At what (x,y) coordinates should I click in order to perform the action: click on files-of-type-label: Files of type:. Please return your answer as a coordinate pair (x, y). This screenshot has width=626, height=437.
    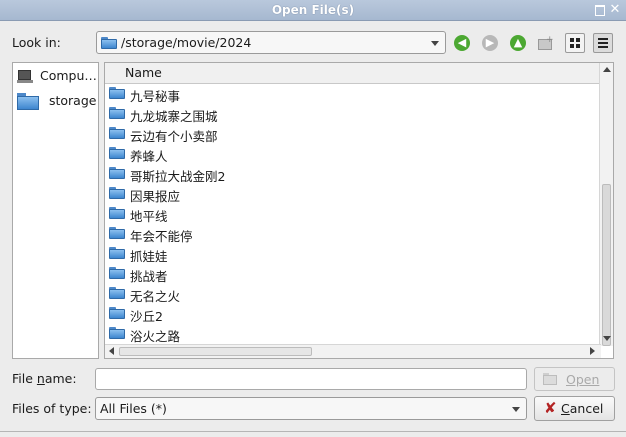
    Looking at the image, I should click on (52, 408).